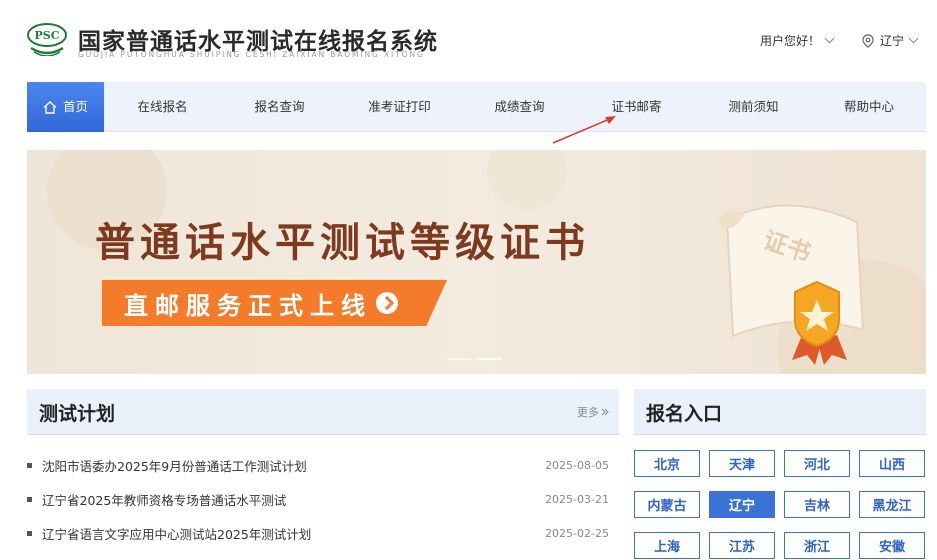  Describe the element at coordinates (667, 463) in the screenshot. I see `province-button-beijing: 北京` at that location.